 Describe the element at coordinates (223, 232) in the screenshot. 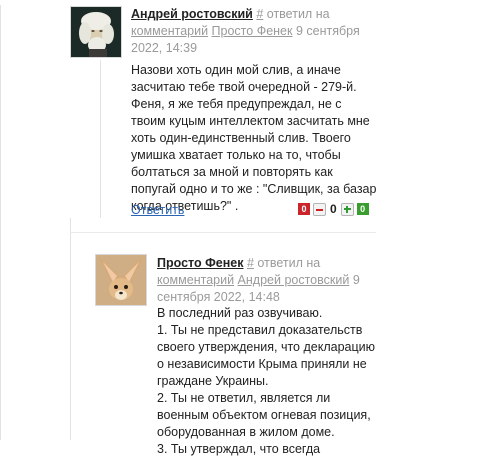

I see `comment-separator` at that location.